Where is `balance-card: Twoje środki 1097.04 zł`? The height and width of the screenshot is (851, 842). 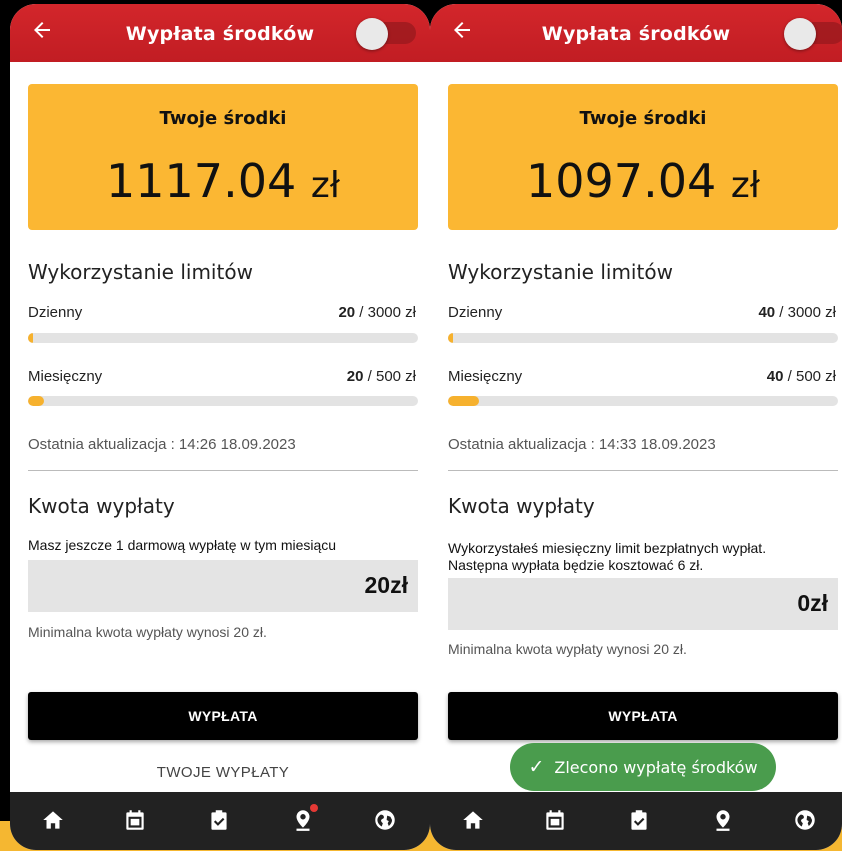
balance-card: Twoje środki 1097.04 zł is located at coordinates (643, 157).